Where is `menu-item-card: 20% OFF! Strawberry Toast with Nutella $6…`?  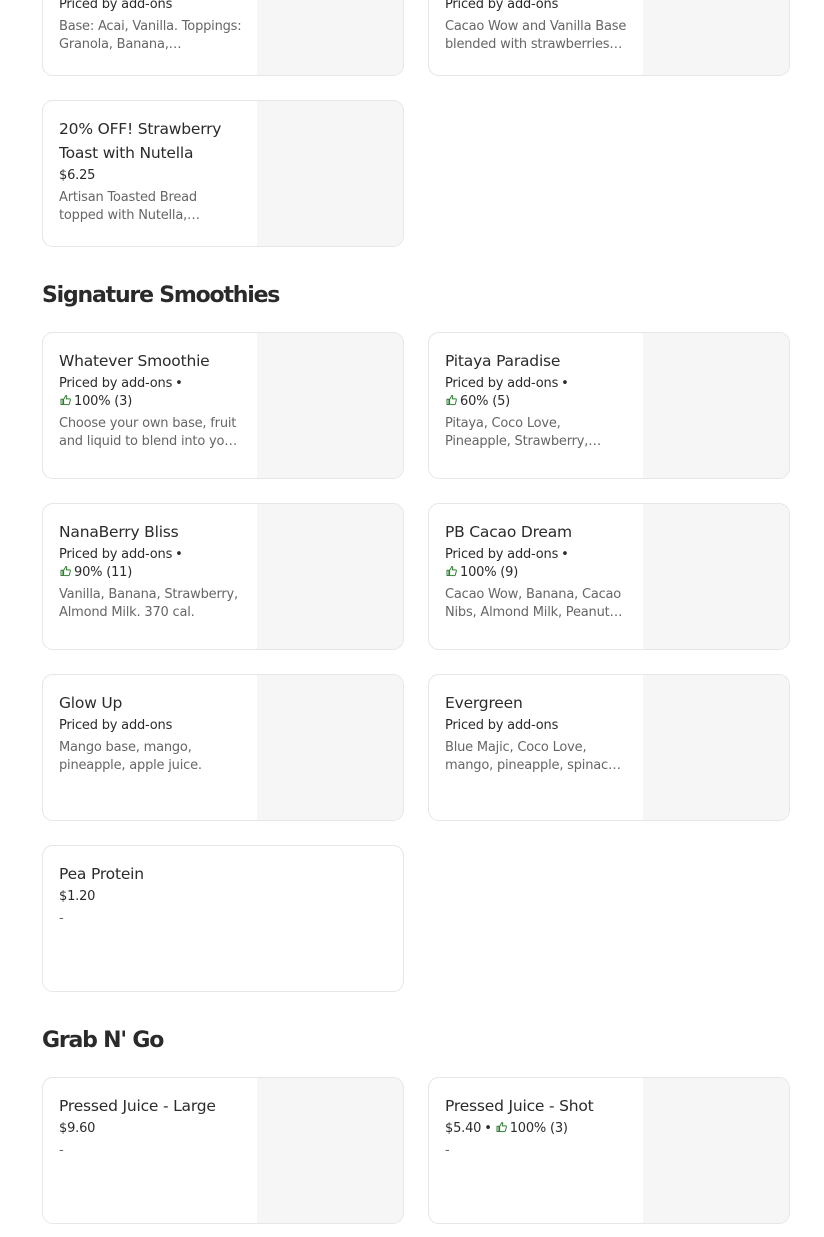 menu-item-card: 20% OFF! Strawberry Toast with Nutella $6… is located at coordinates (223, 173).